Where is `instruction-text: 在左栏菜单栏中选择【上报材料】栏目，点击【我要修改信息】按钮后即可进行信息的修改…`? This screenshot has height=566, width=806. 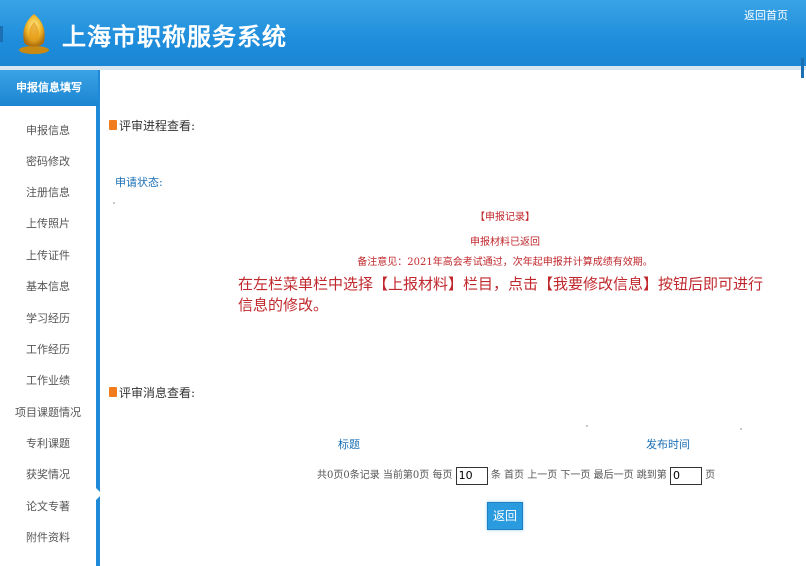 instruction-text: 在左栏菜单栏中选择【上报材料】栏目，点击【我要修改信息】按钮后即可进行信息的修改… is located at coordinates (501, 294).